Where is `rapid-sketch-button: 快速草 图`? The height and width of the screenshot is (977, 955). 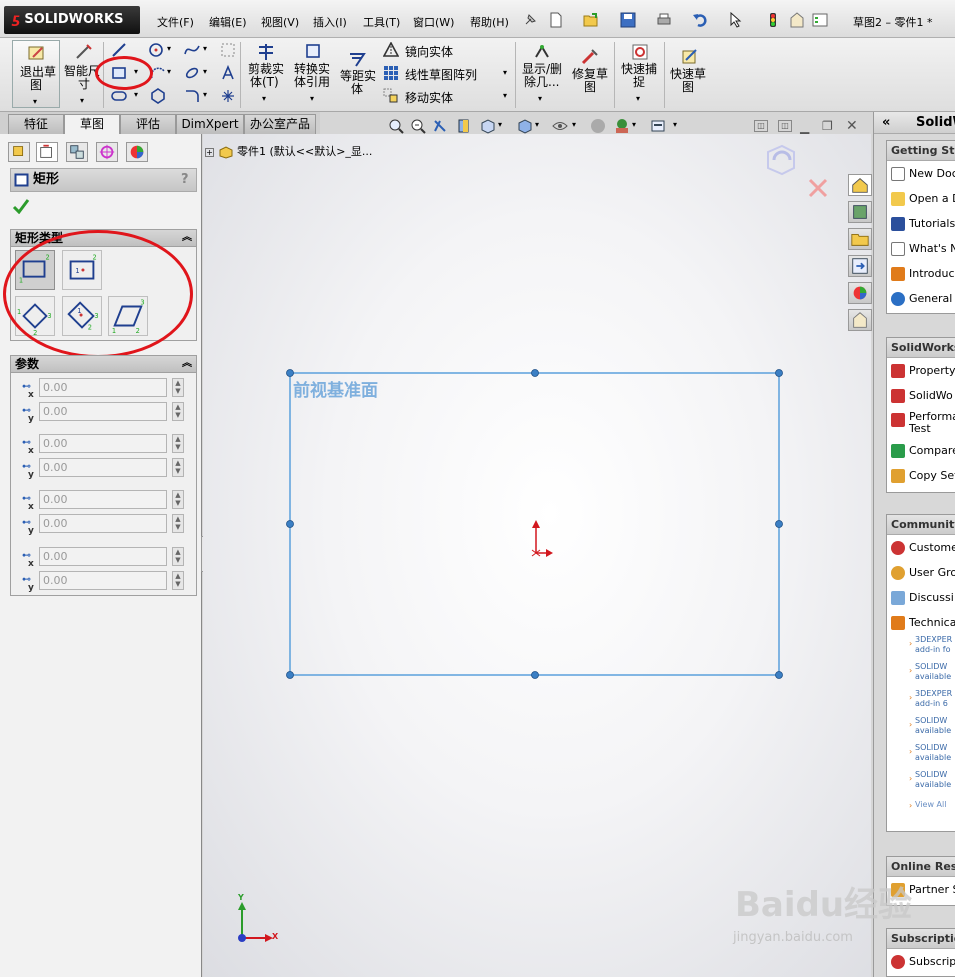
rapid-sketch-button: 快速草 图 is located at coordinates (690, 74).